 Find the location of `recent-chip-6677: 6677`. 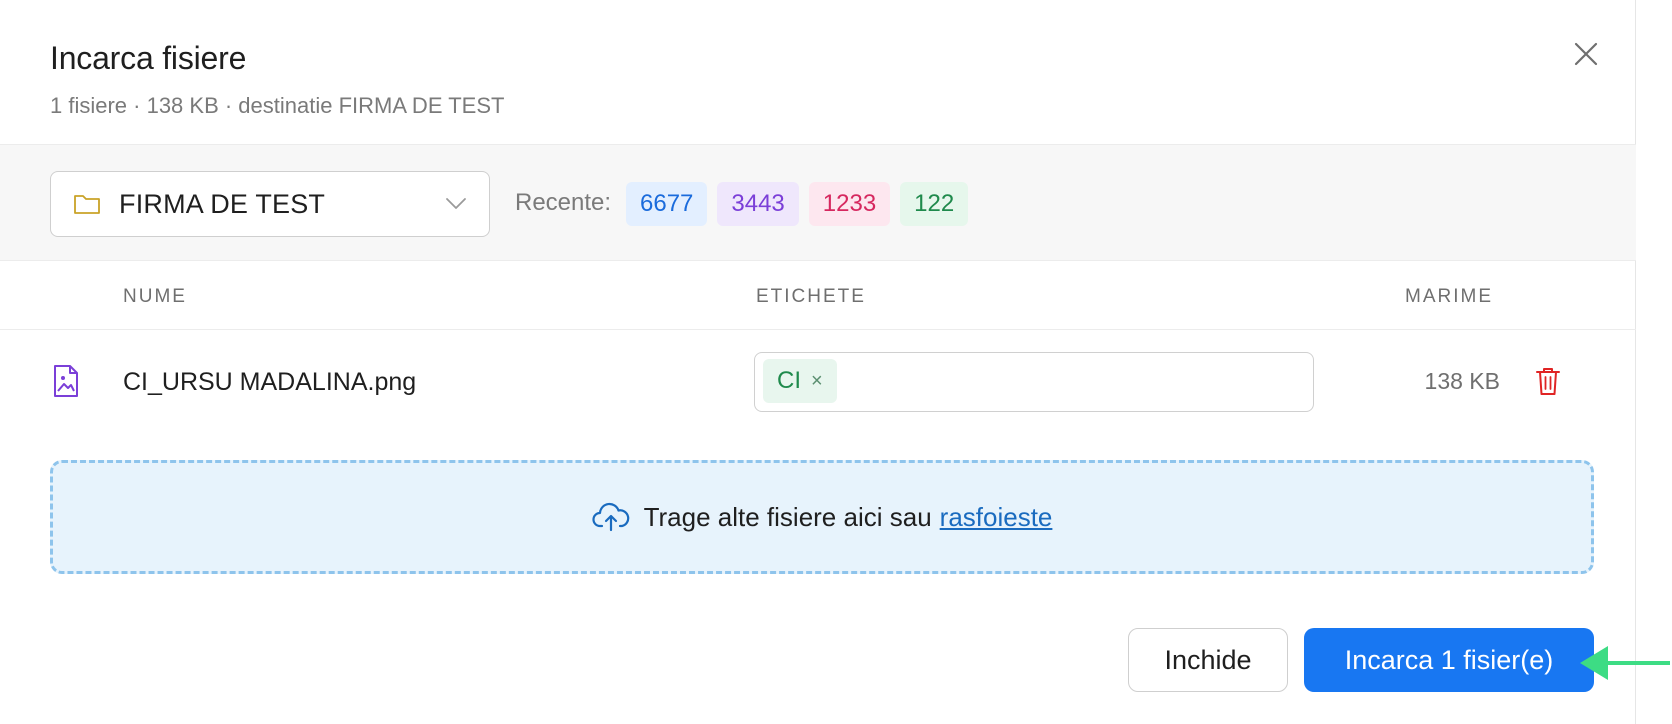

recent-chip-6677: 6677 is located at coordinates (667, 204).